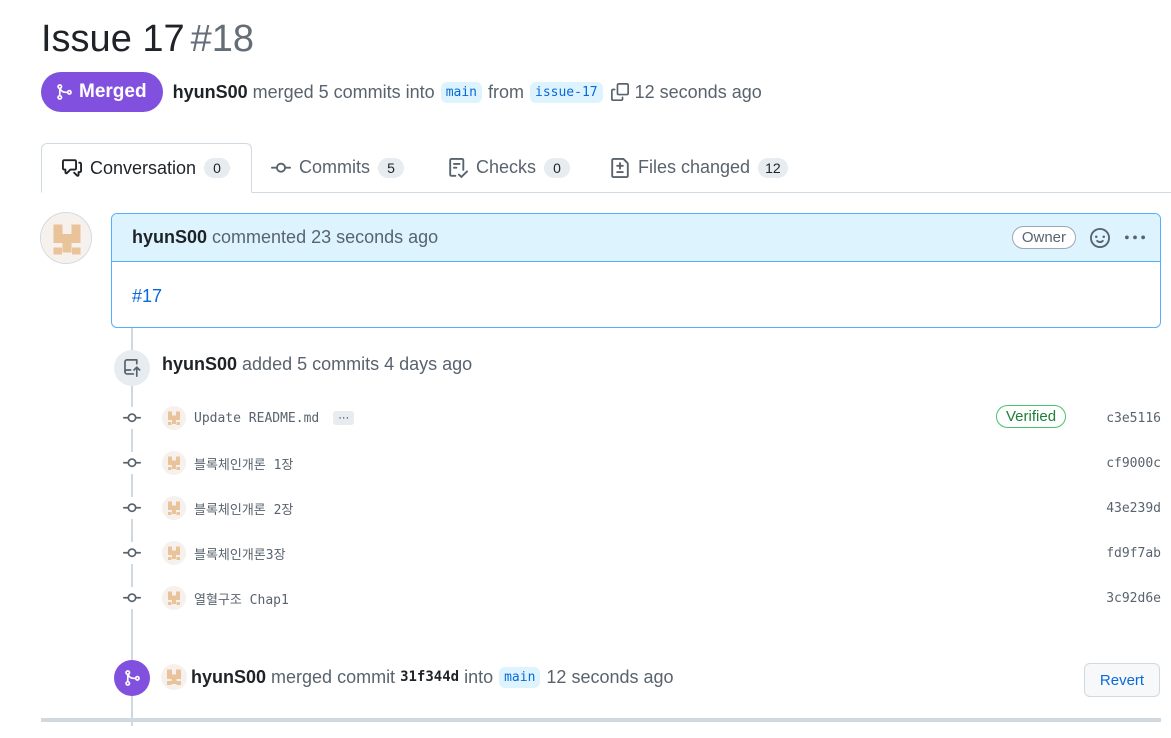  Describe the element at coordinates (217, 168) in the screenshot. I see `tab-conversation-count: 0` at that location.